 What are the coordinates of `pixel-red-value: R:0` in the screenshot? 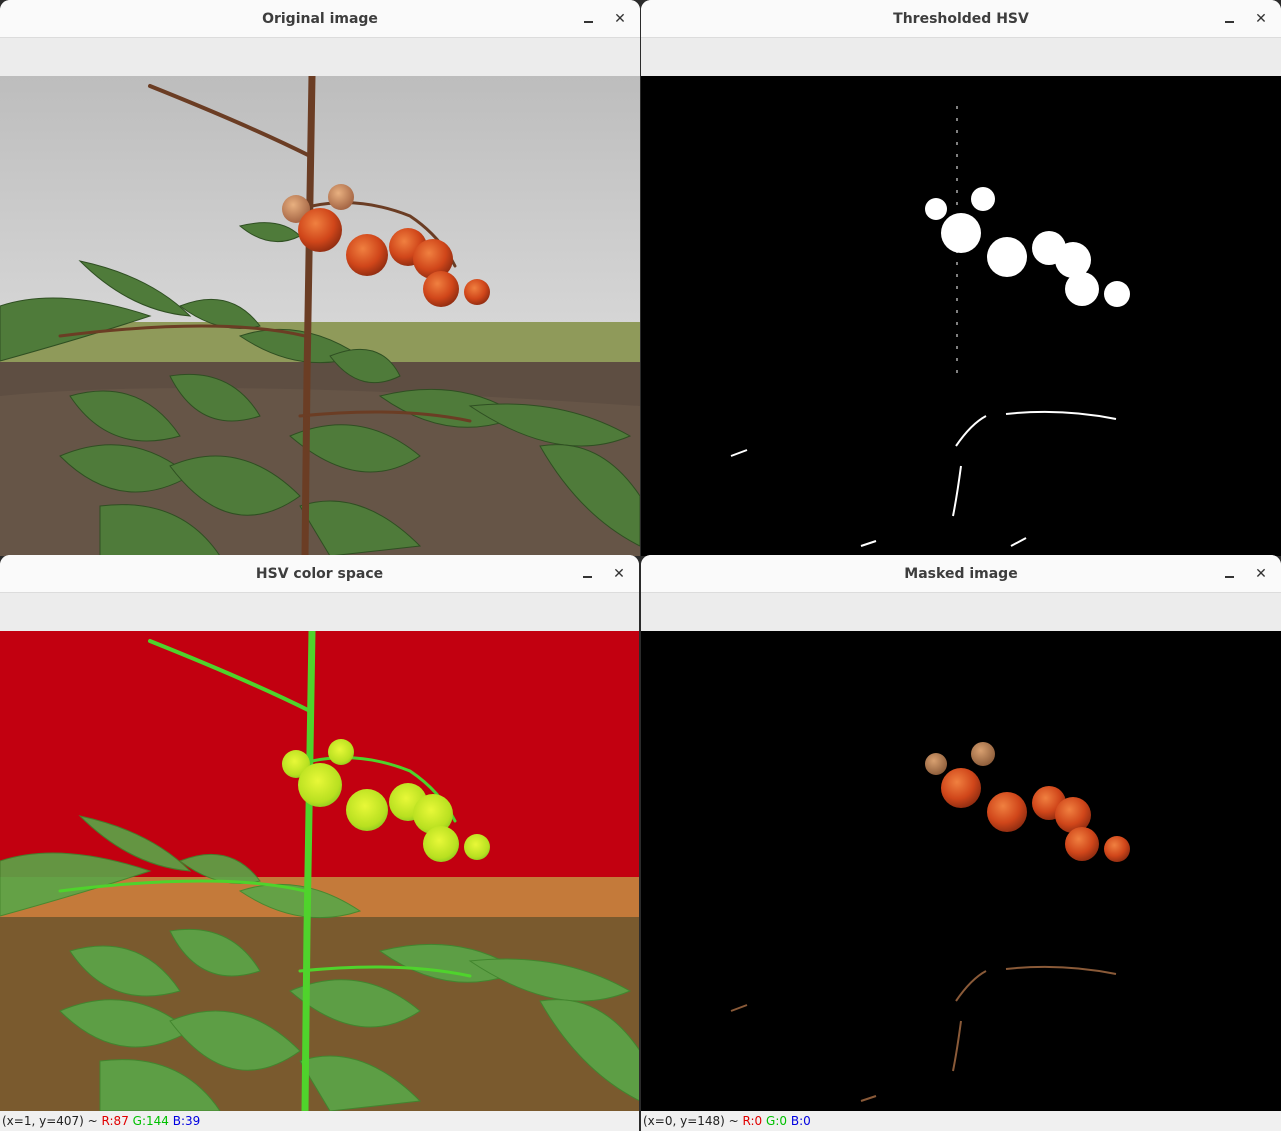 It's located at (752, 1121).